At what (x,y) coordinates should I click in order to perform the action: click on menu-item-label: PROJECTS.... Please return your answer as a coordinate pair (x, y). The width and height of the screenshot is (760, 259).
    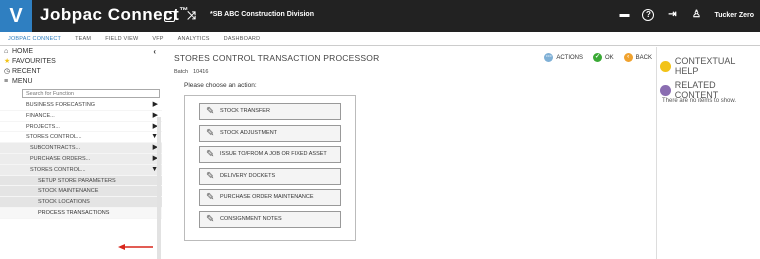
    Looking at the image, I should click on (43, 126).